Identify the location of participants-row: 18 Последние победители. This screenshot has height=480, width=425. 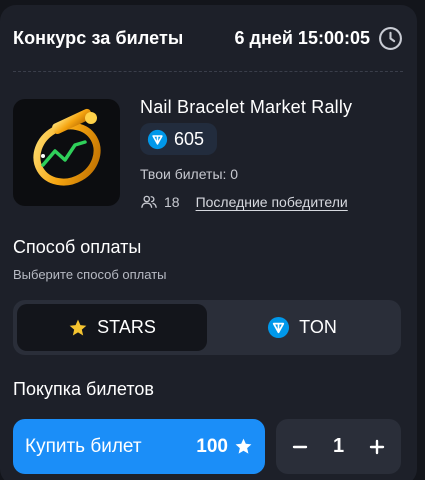
(244, 202).